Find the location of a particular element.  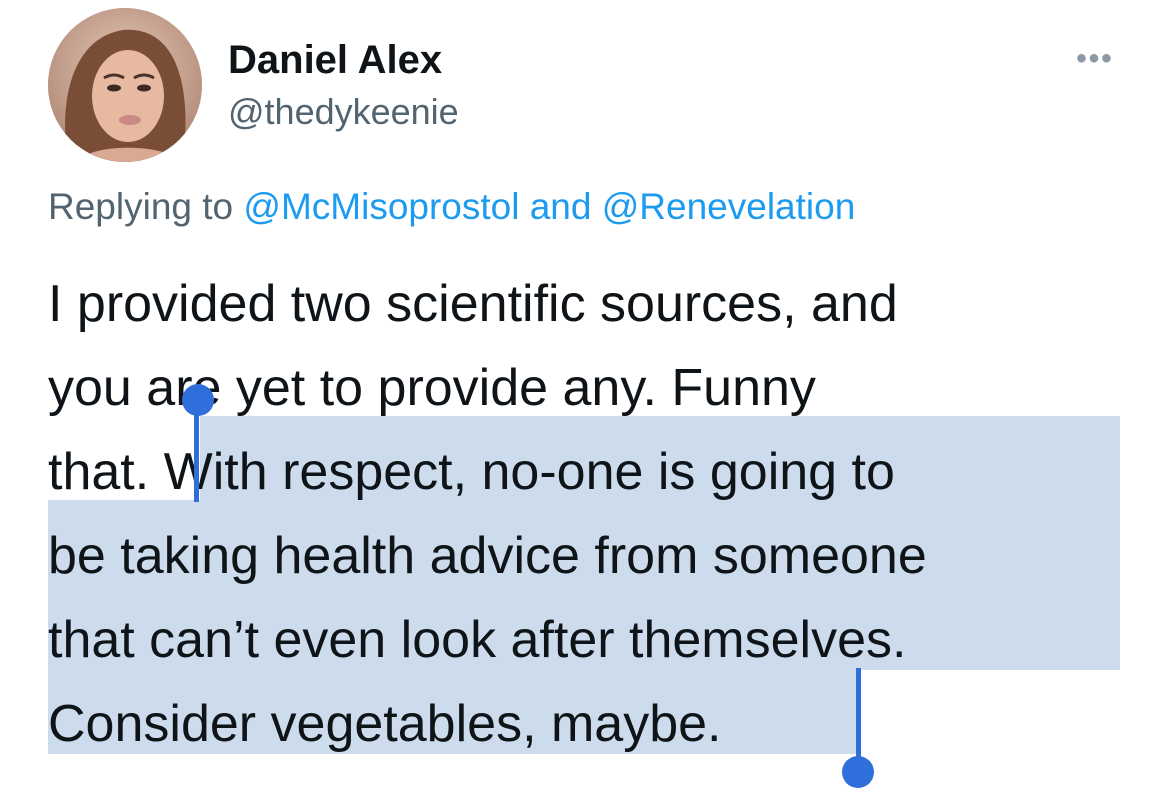

selected-text-line: that can’t even look after themselves. is located at coordinates (477, 640).